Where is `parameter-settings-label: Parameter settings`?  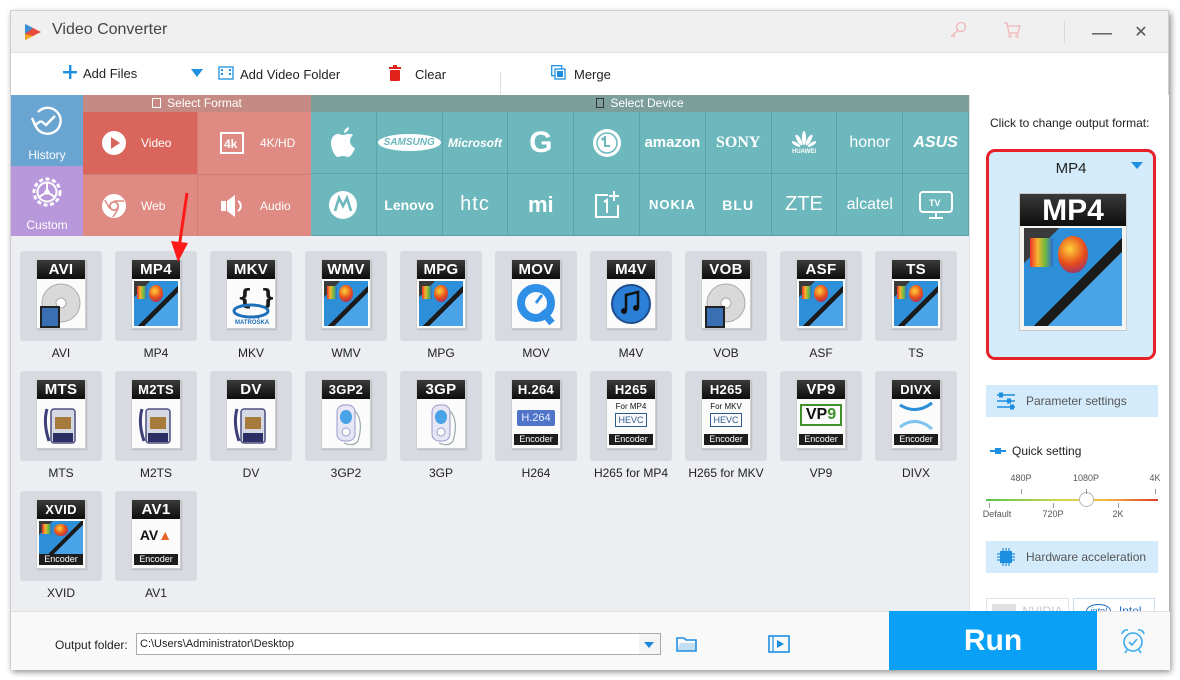
parameter-settings-label: Parameter settings is located at coordinates (1076, 401).